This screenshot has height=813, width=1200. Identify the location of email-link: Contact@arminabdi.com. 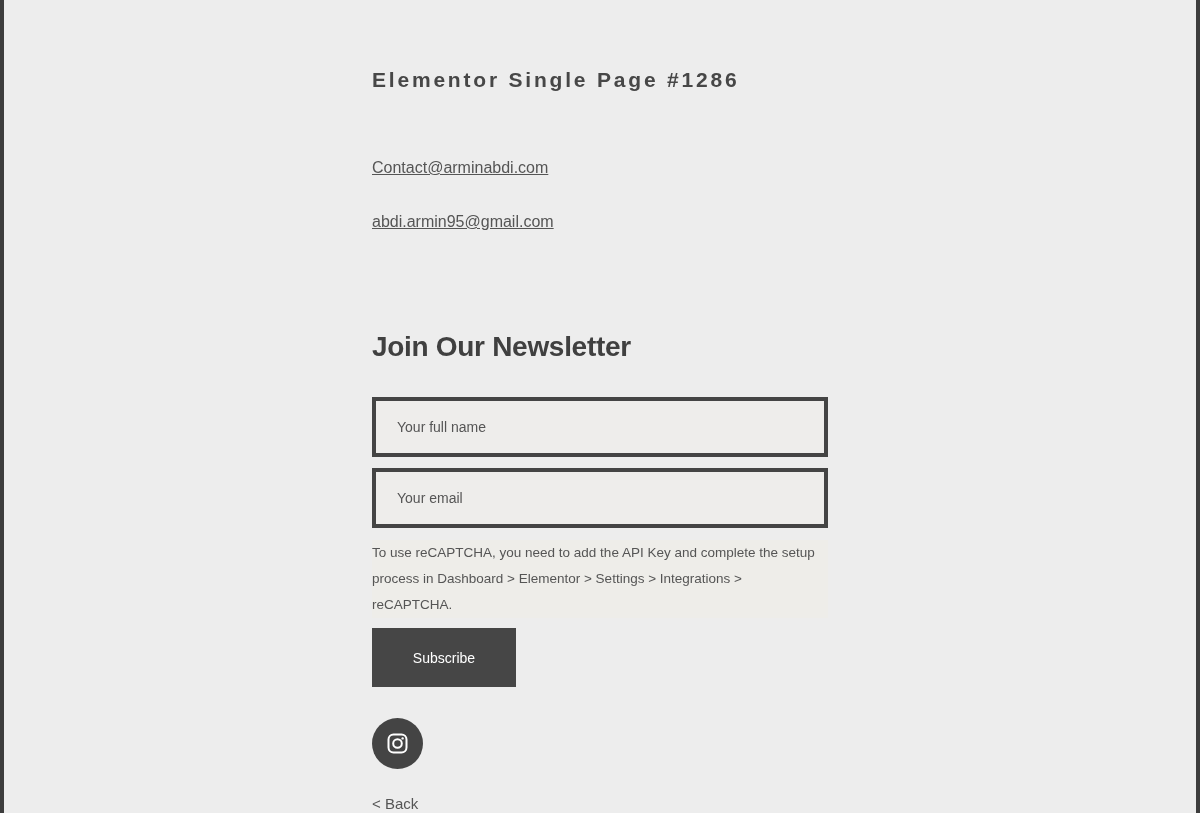
(460, 167).